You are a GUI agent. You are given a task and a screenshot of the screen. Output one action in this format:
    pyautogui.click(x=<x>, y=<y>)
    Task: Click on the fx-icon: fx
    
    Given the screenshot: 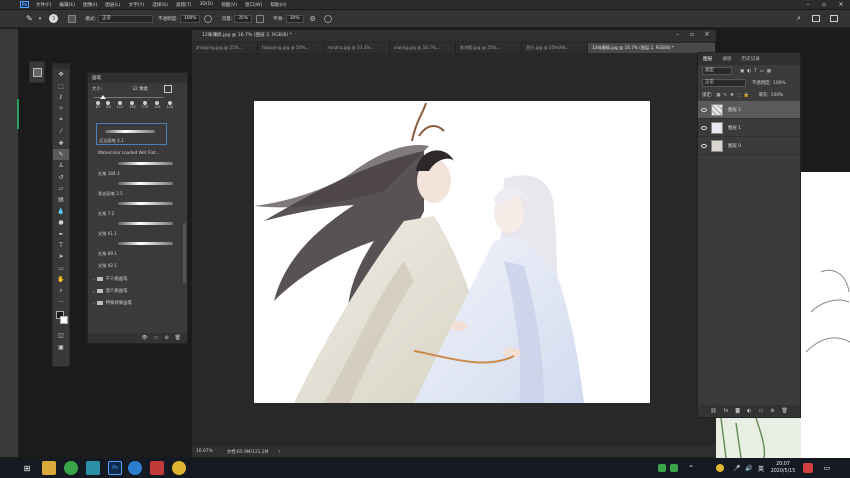 What is the action you would take?
    pyautogui.click(x=726, y=411)
    